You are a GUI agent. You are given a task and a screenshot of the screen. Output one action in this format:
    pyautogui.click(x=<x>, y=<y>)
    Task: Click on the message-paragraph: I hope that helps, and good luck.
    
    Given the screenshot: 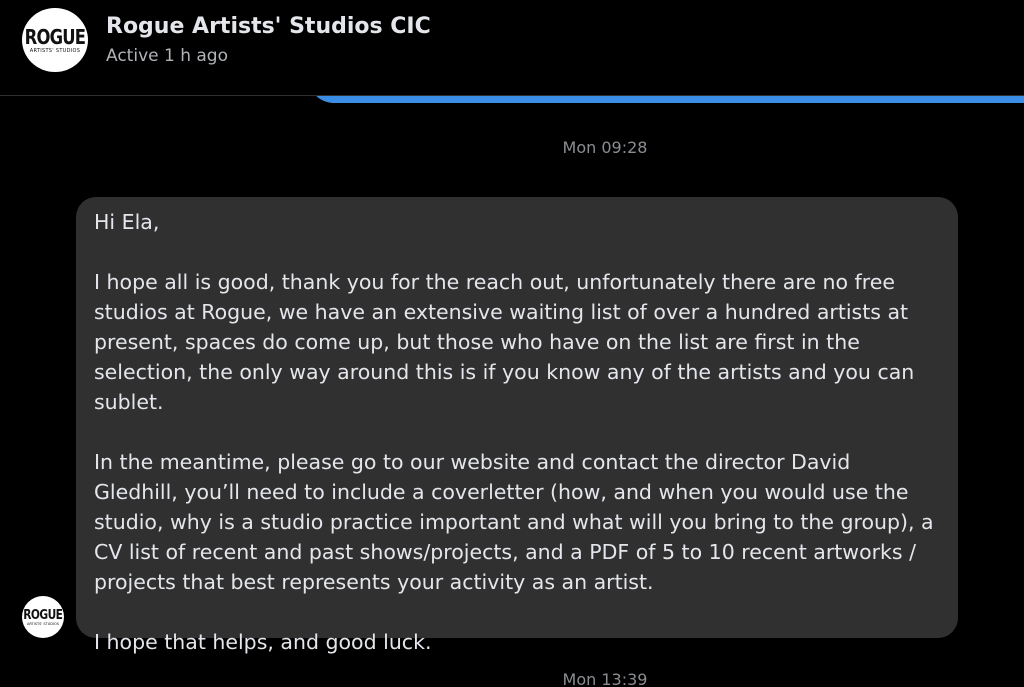 What is the action you would take?
    pyautogui.click(x=263, y=642)
    